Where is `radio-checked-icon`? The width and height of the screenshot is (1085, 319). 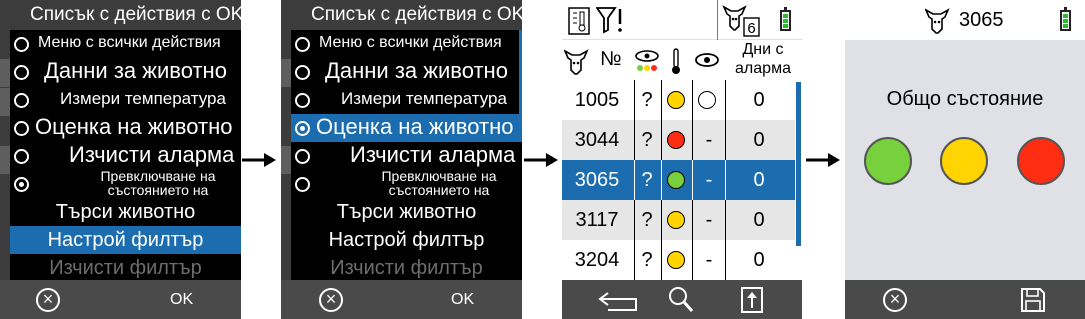
radio-checked-icon is located at coordinates (21, 184).